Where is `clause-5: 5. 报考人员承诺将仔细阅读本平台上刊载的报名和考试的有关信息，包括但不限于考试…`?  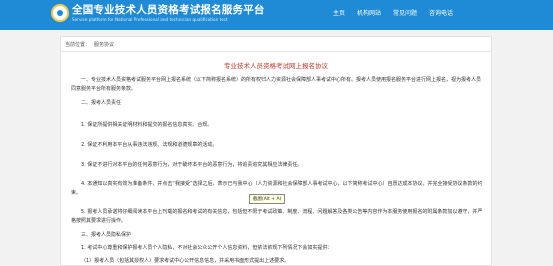 clause-5: 5. 报考人员承诺将仔细阅读本平台上刊载的报名和考试的有关信息，包括但不限于考试… is located at coordinates (277, 216).